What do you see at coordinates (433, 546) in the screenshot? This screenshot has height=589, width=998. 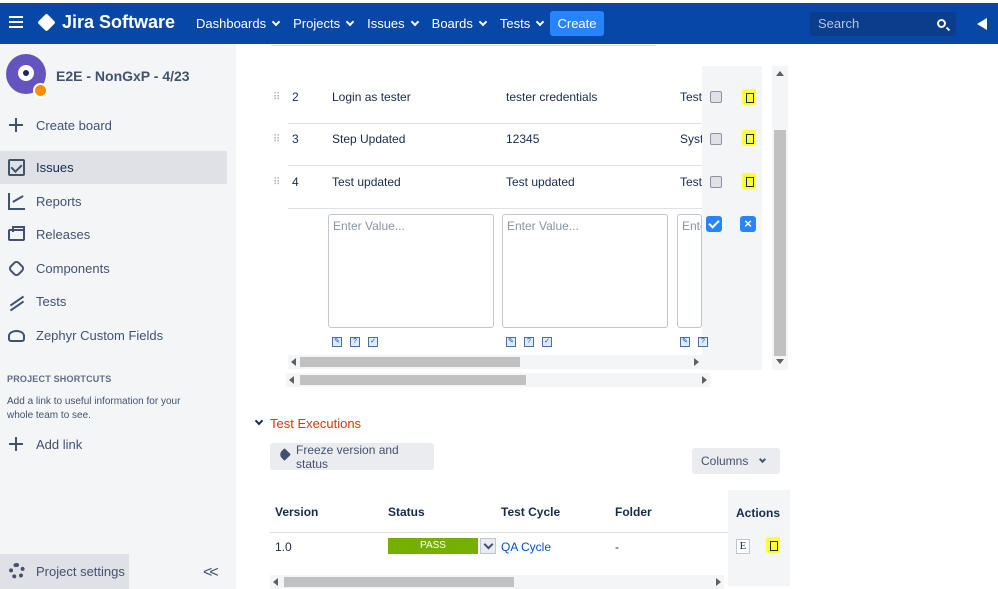 I see `status-badge: PASS` at bounding box center [433, 546].